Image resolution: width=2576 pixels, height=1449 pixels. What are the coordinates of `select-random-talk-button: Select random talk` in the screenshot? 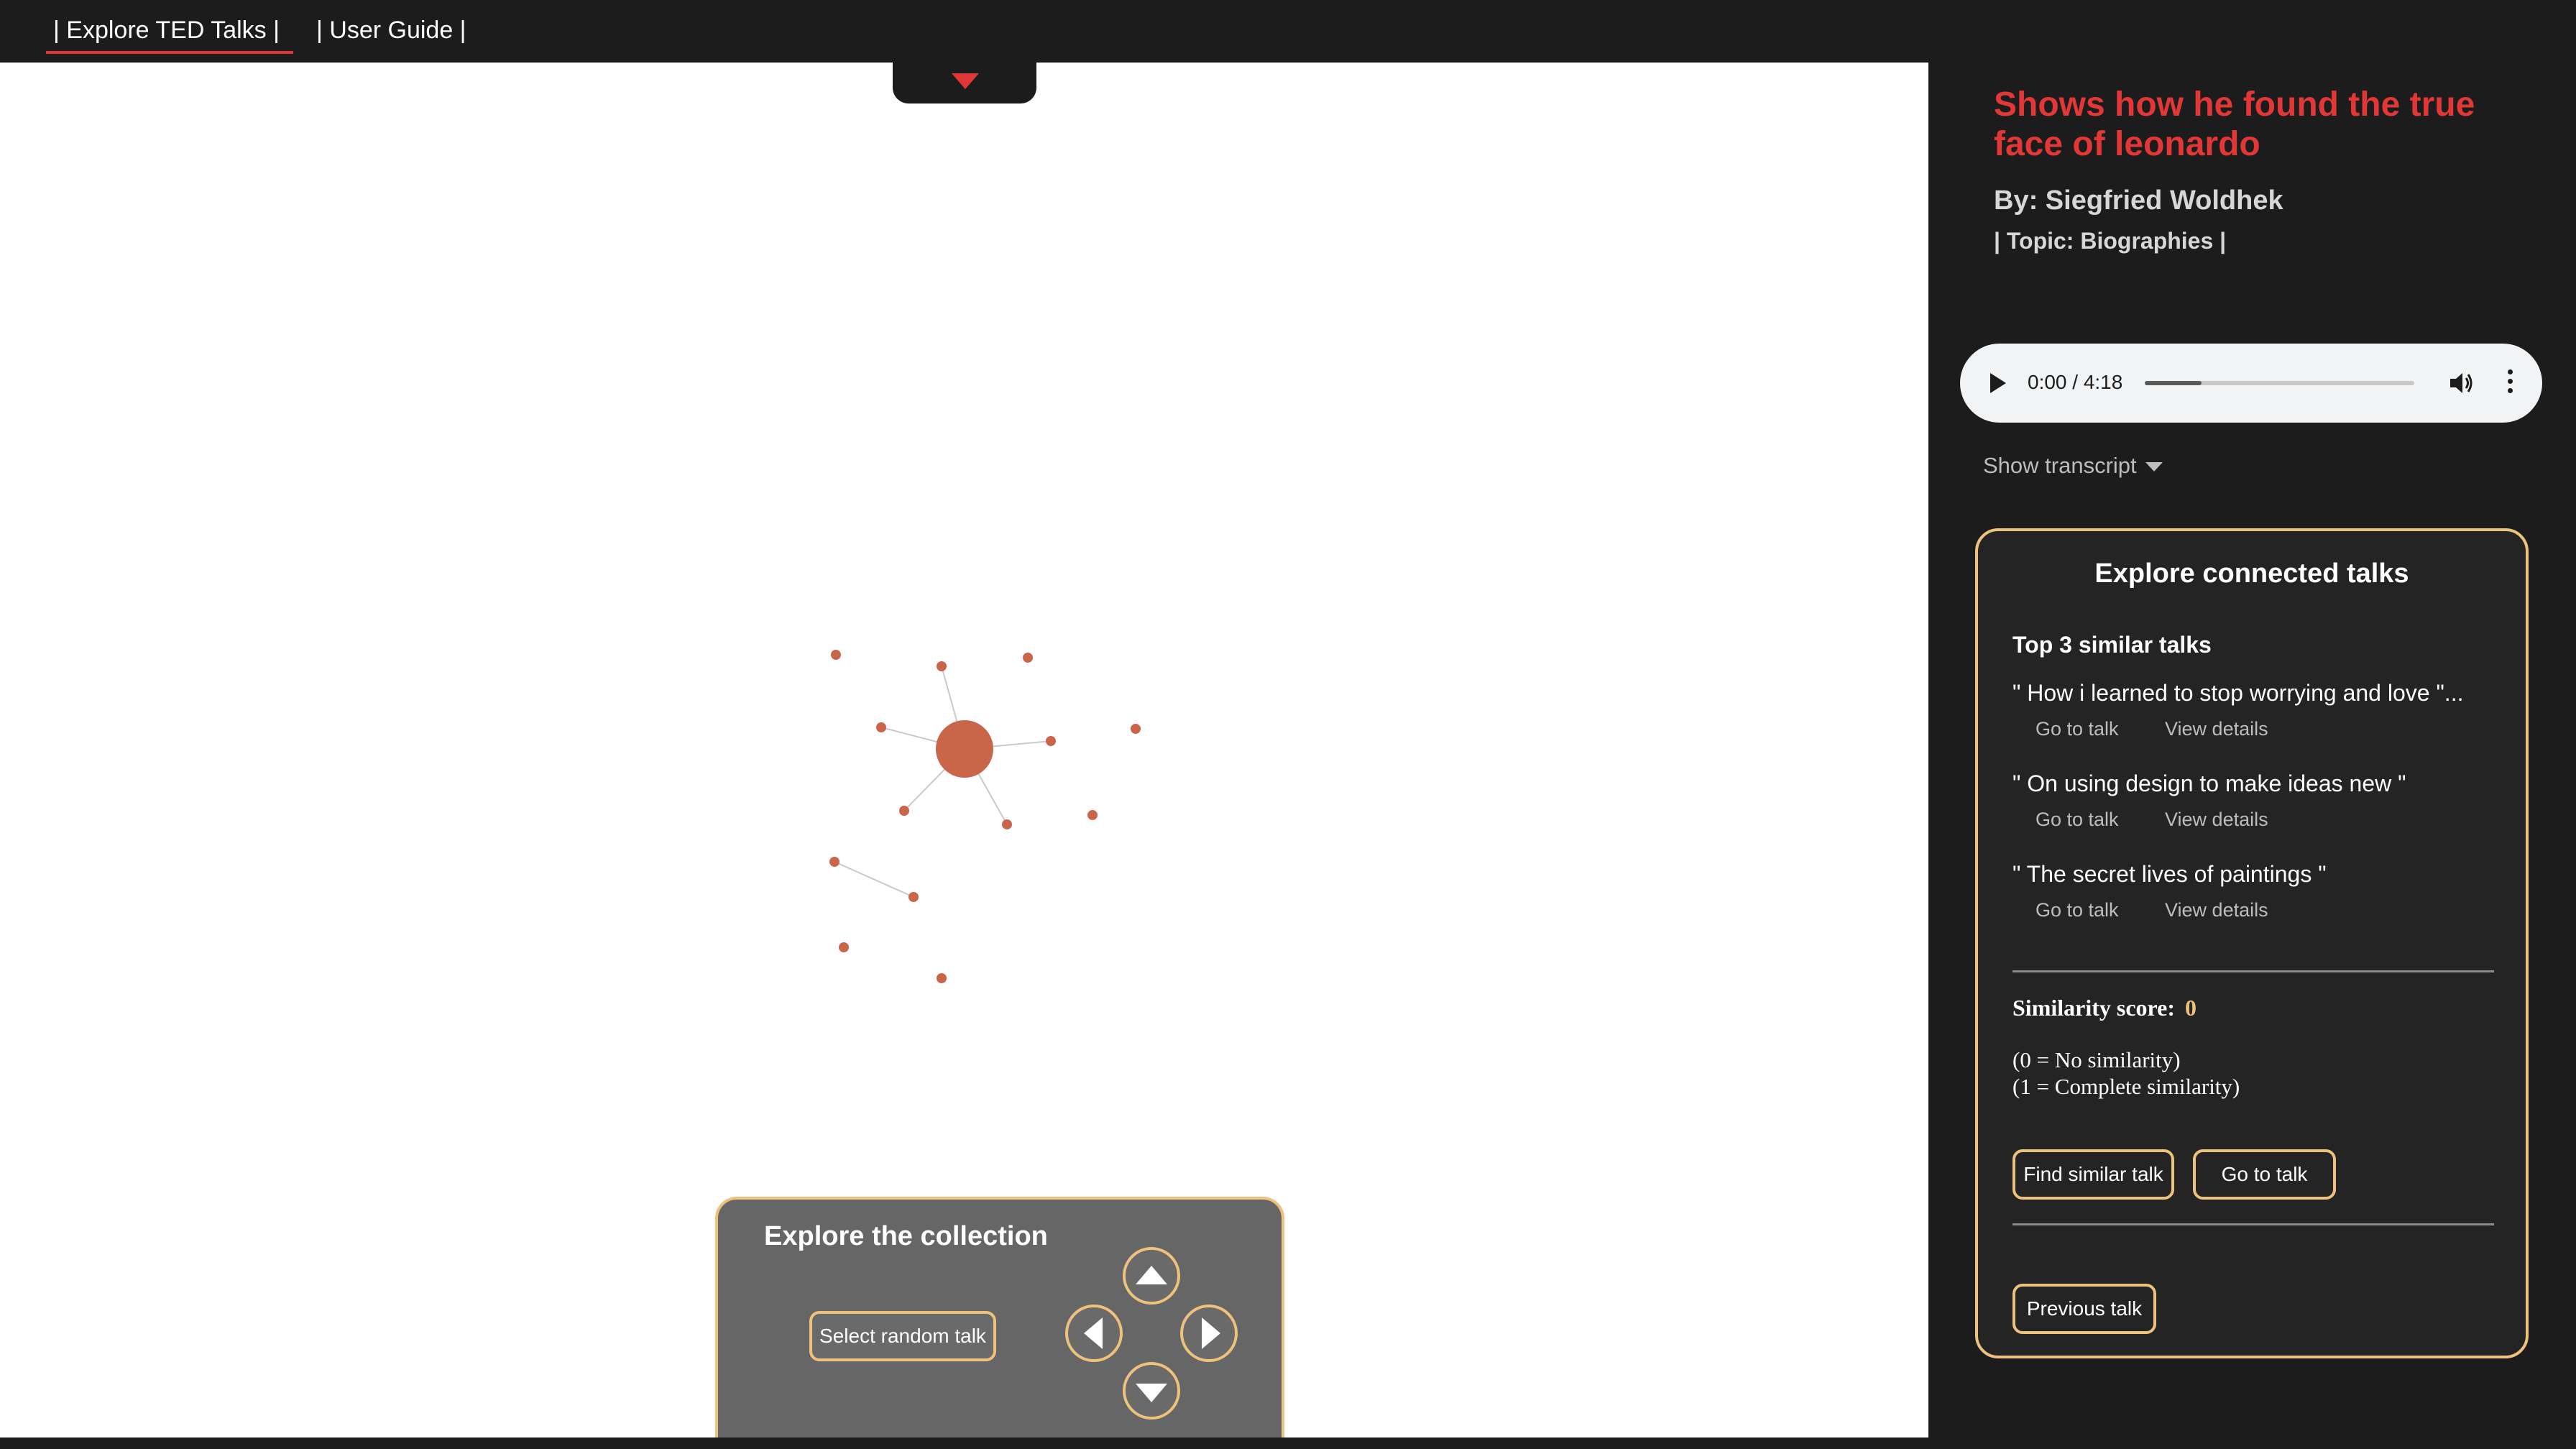 It's located at (902, 1336).